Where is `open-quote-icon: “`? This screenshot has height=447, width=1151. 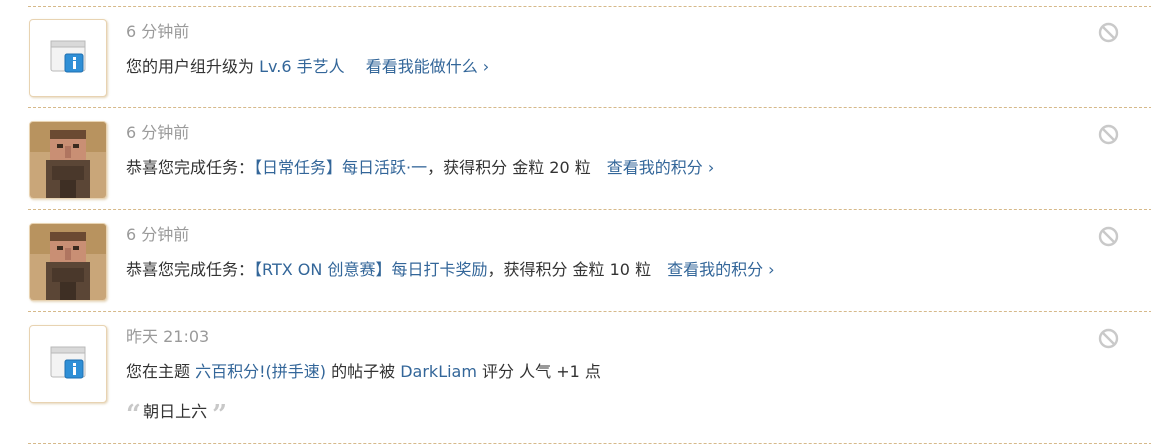
open-quote-icon: “ is located at coordinates (133, 415).